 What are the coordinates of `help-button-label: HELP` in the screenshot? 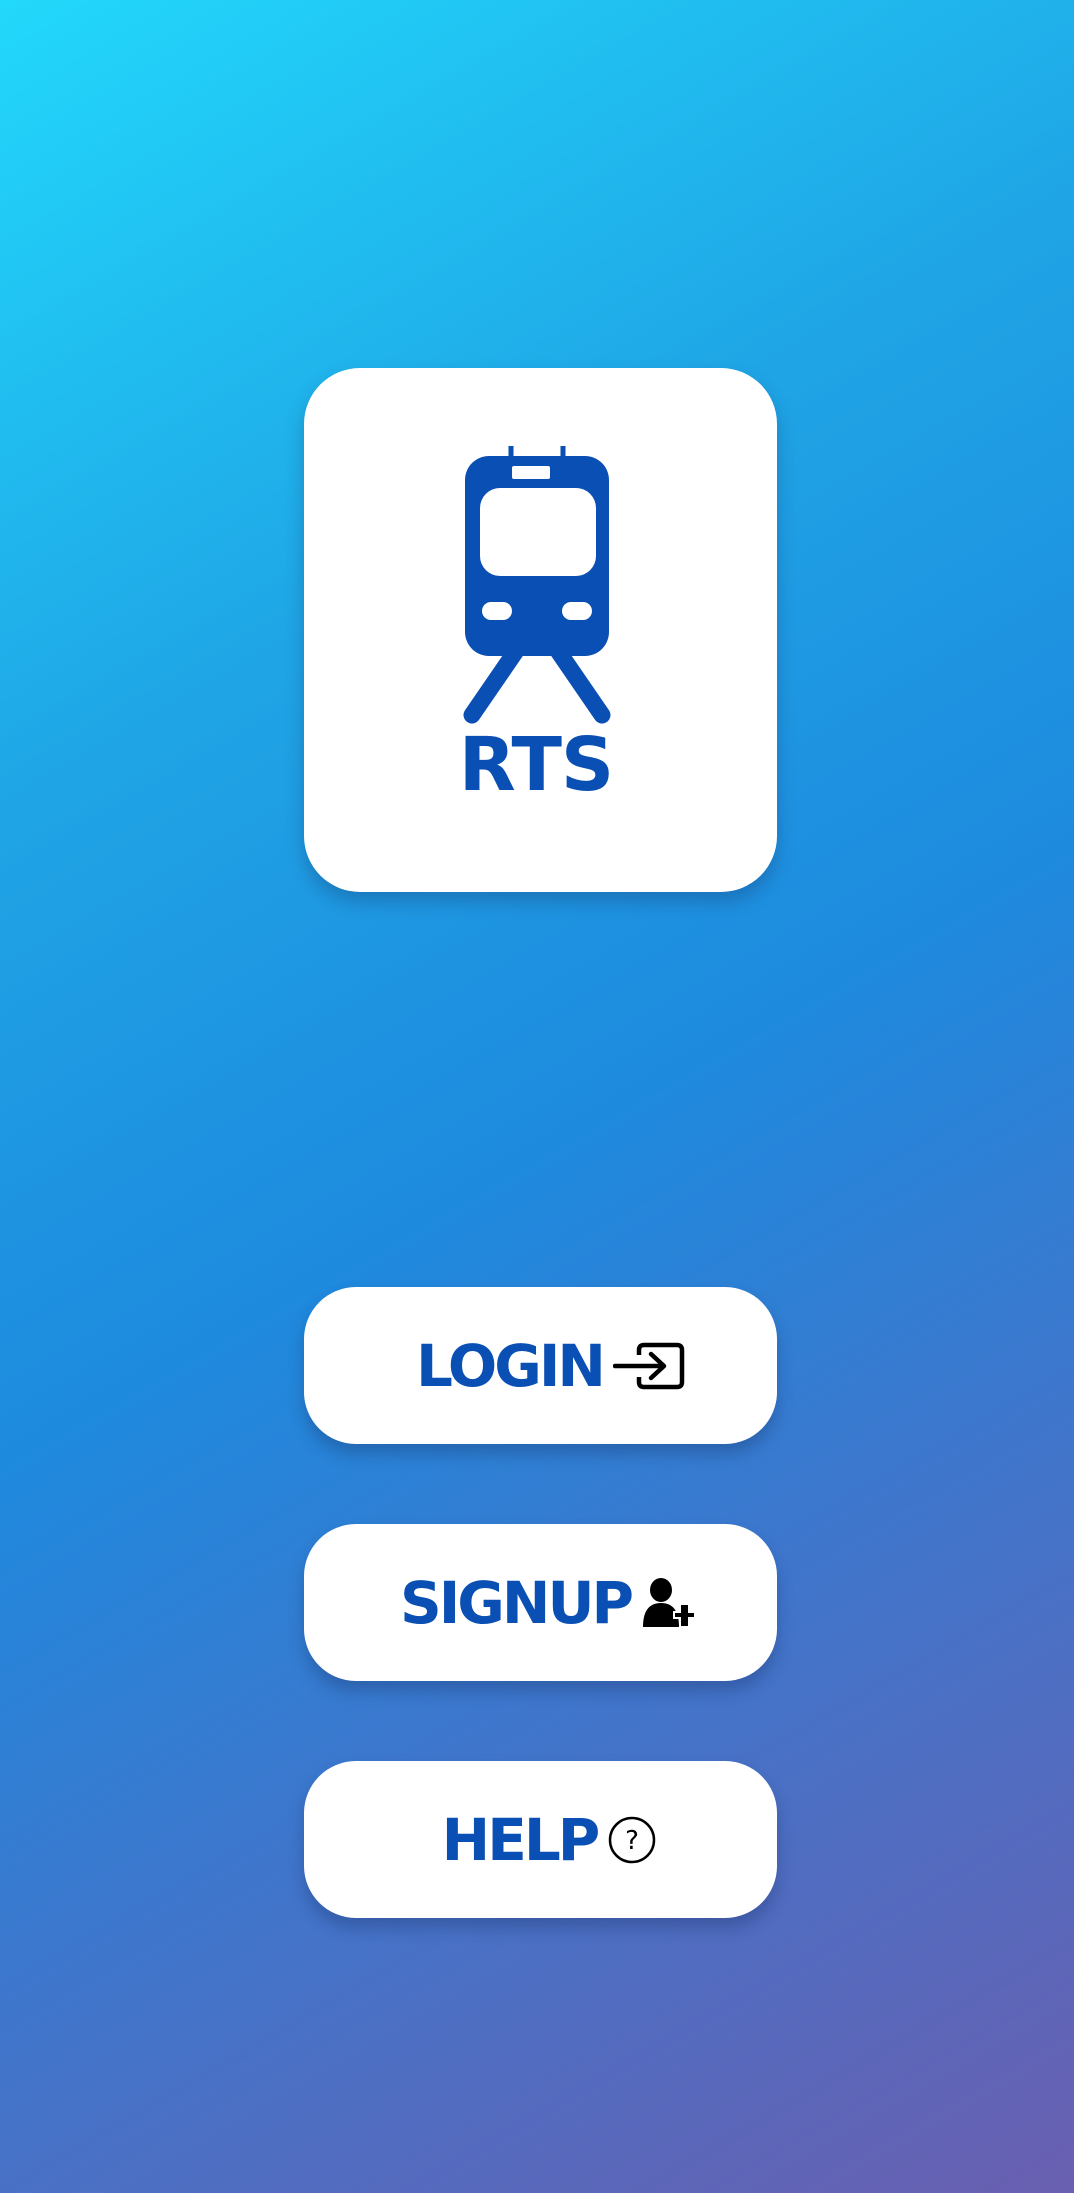 It's located at (521, 1839).